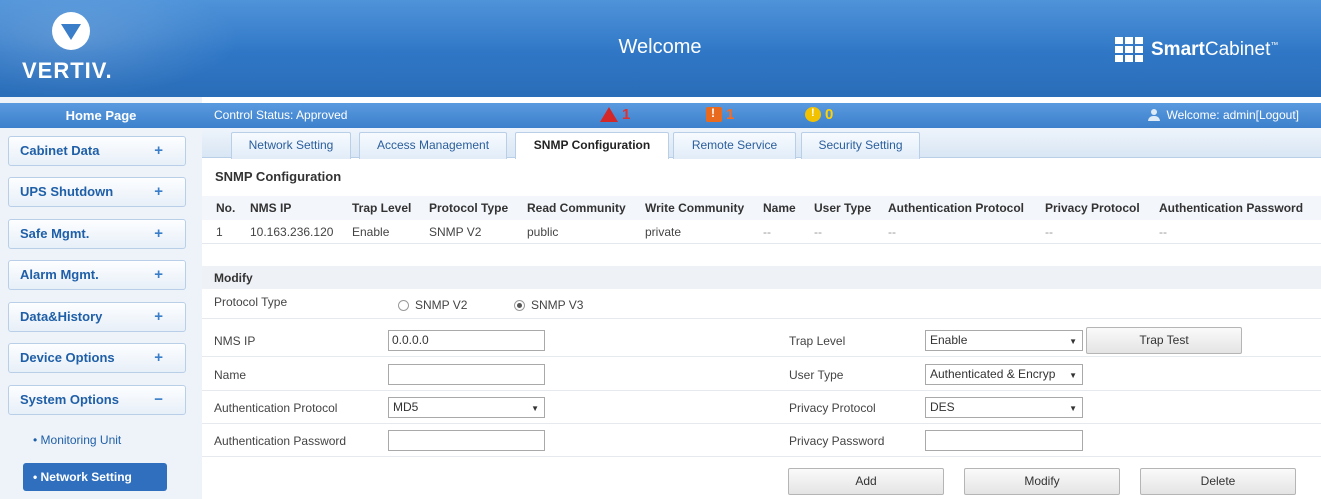 This screenshot has width=1321, height=499. What do you see at coordinates (97, 234) in the screenshot?
I see `menu-safe-mgmt: Safe Mgmt. +` at bounding box center [97, 234].